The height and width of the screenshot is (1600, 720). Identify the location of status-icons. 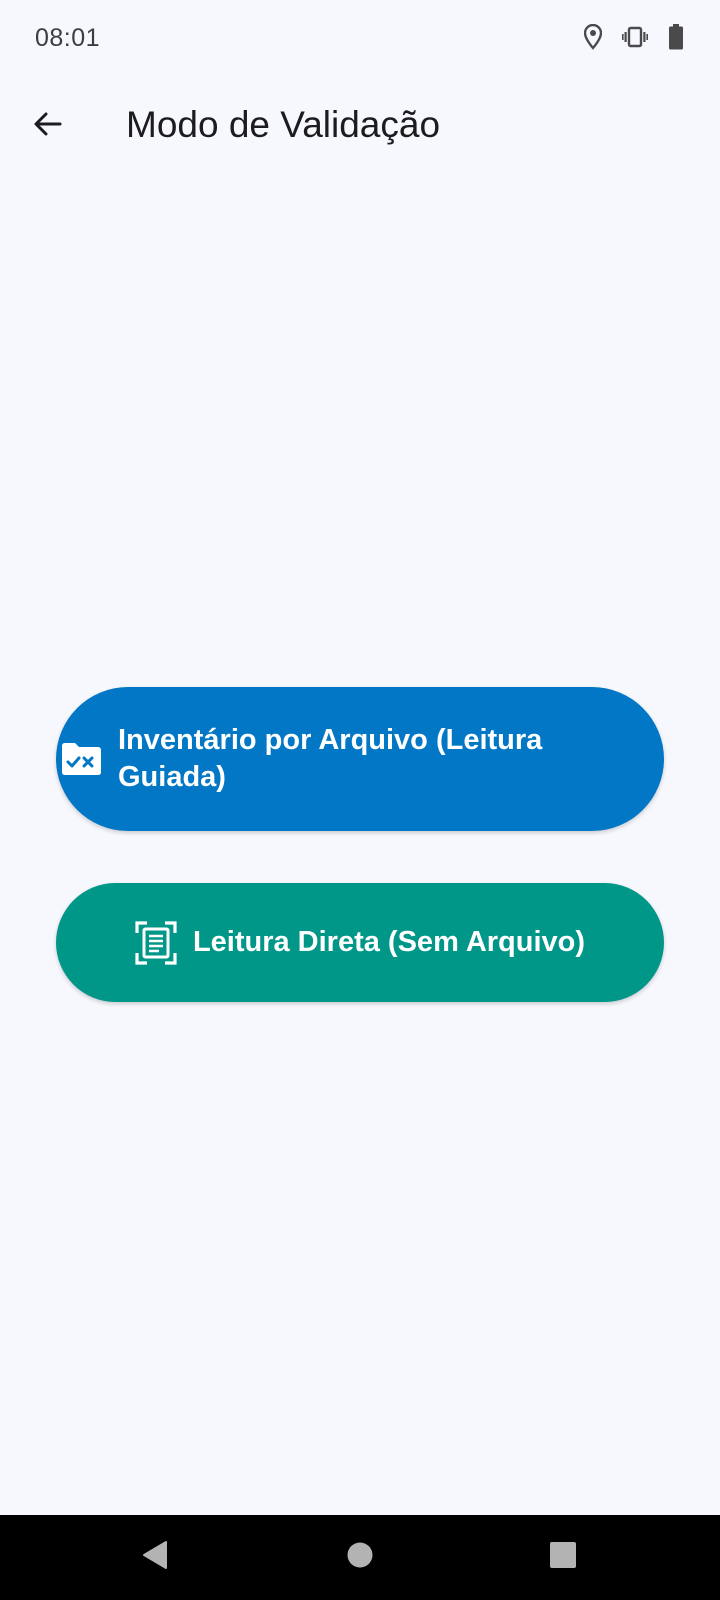
(634, 37).